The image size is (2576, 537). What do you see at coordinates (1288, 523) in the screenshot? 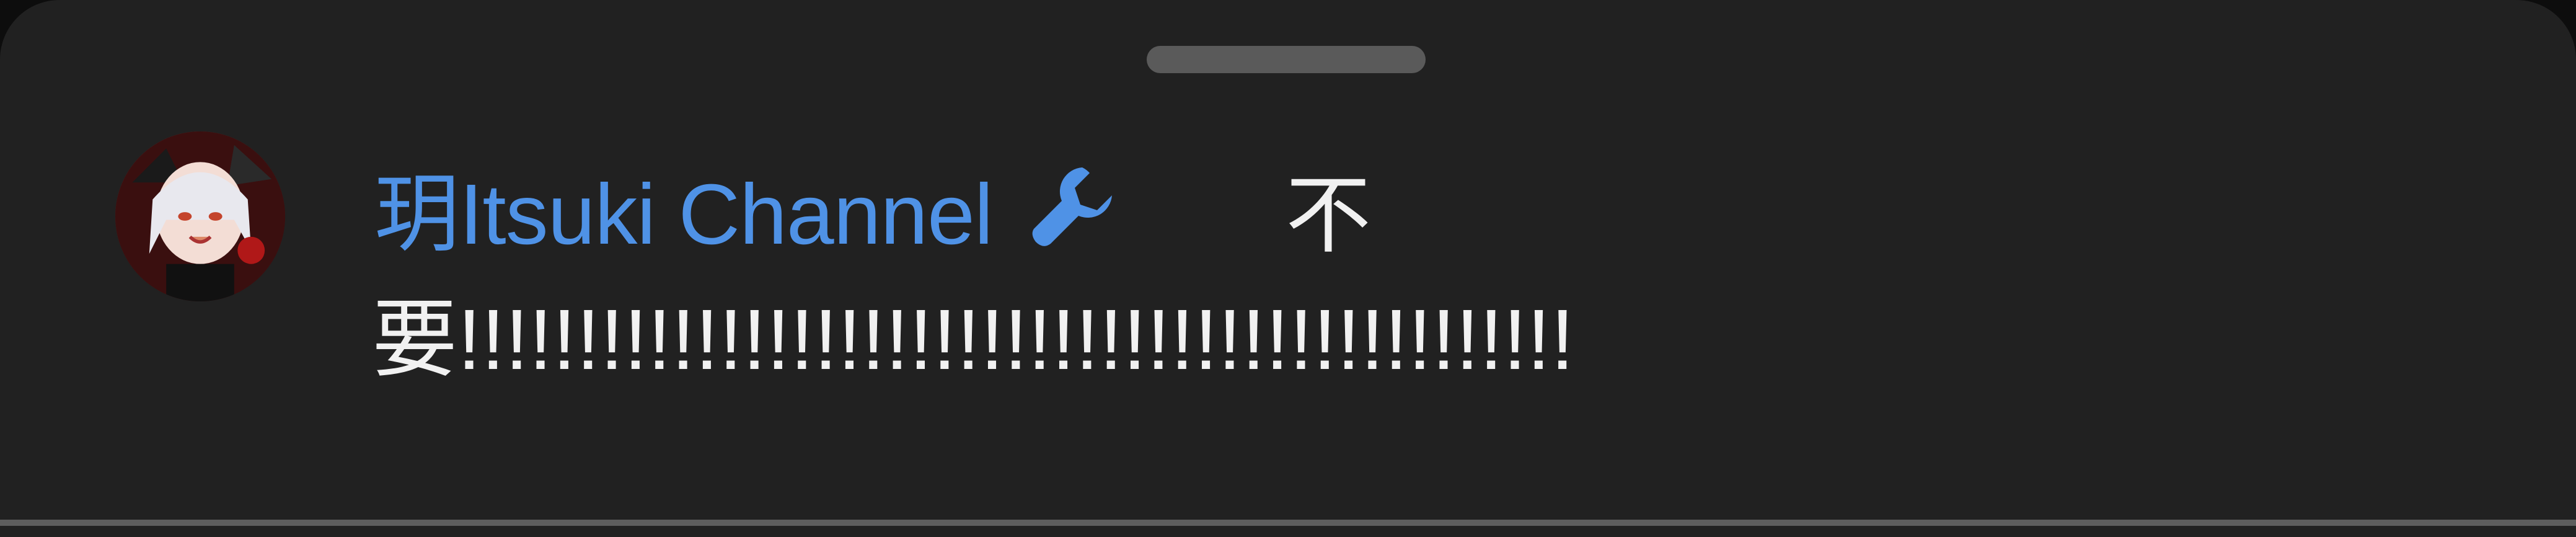
I see `divider` at bounding box center [1288, 523].